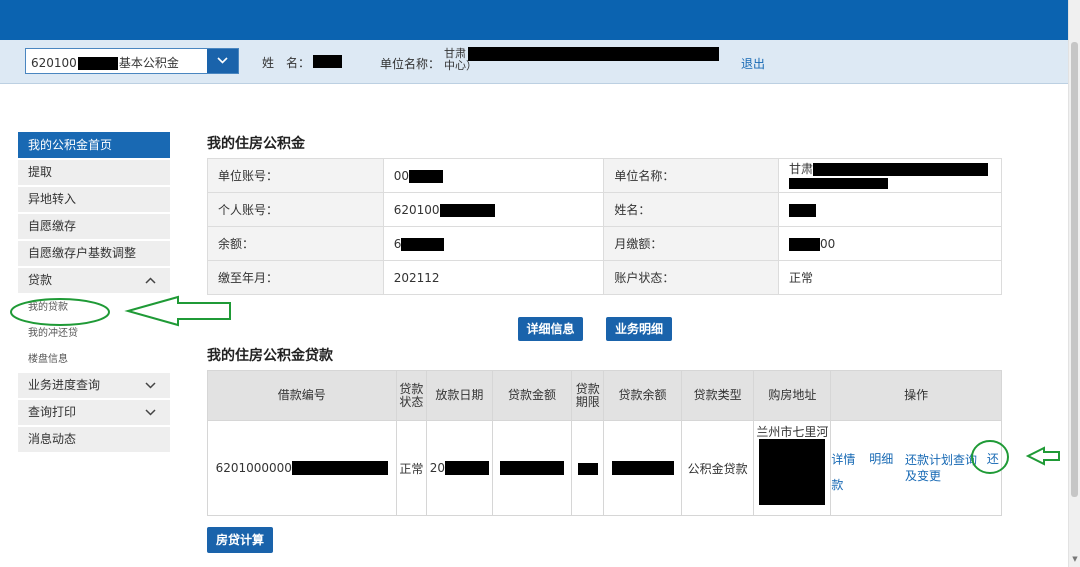  I want to click on sidebar-item-voluntary-deposit: 自愿缴存, so click(94, 227).